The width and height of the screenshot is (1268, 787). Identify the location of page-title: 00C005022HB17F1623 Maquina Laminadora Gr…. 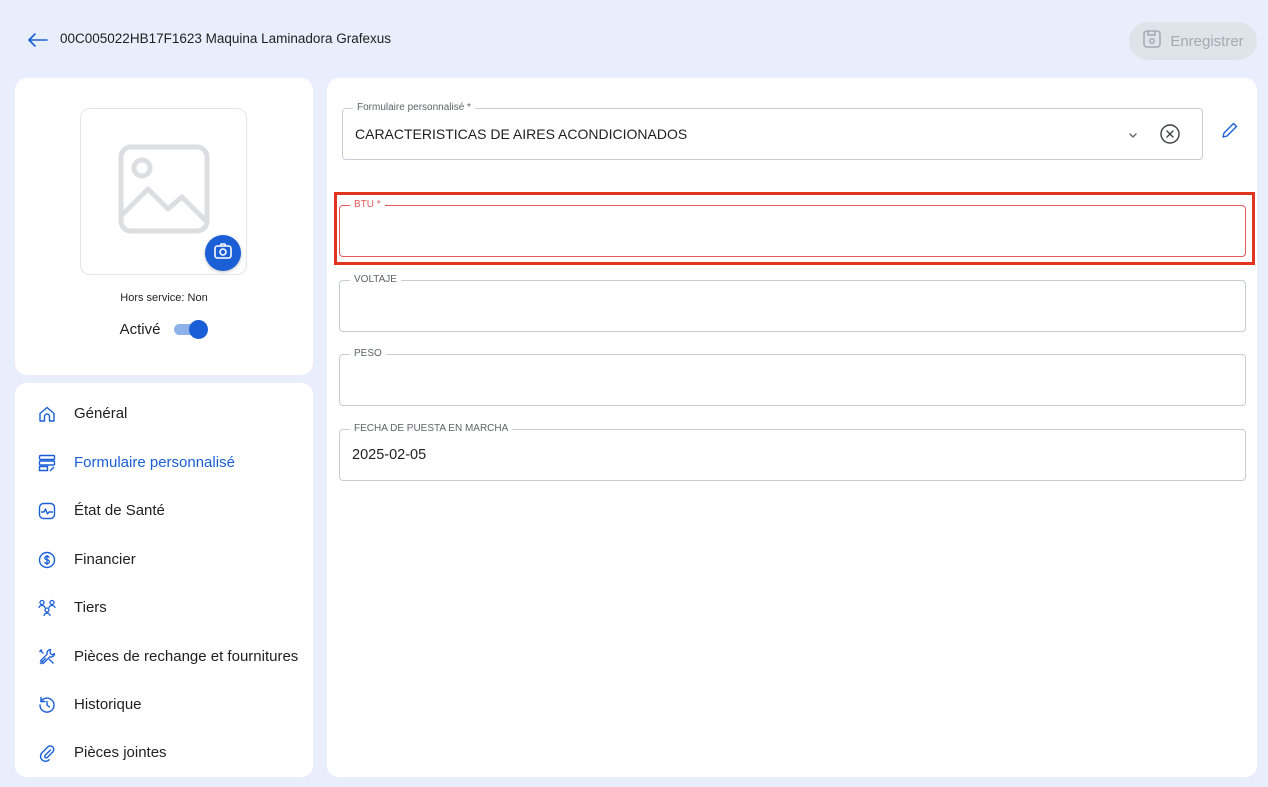
(225, 38).